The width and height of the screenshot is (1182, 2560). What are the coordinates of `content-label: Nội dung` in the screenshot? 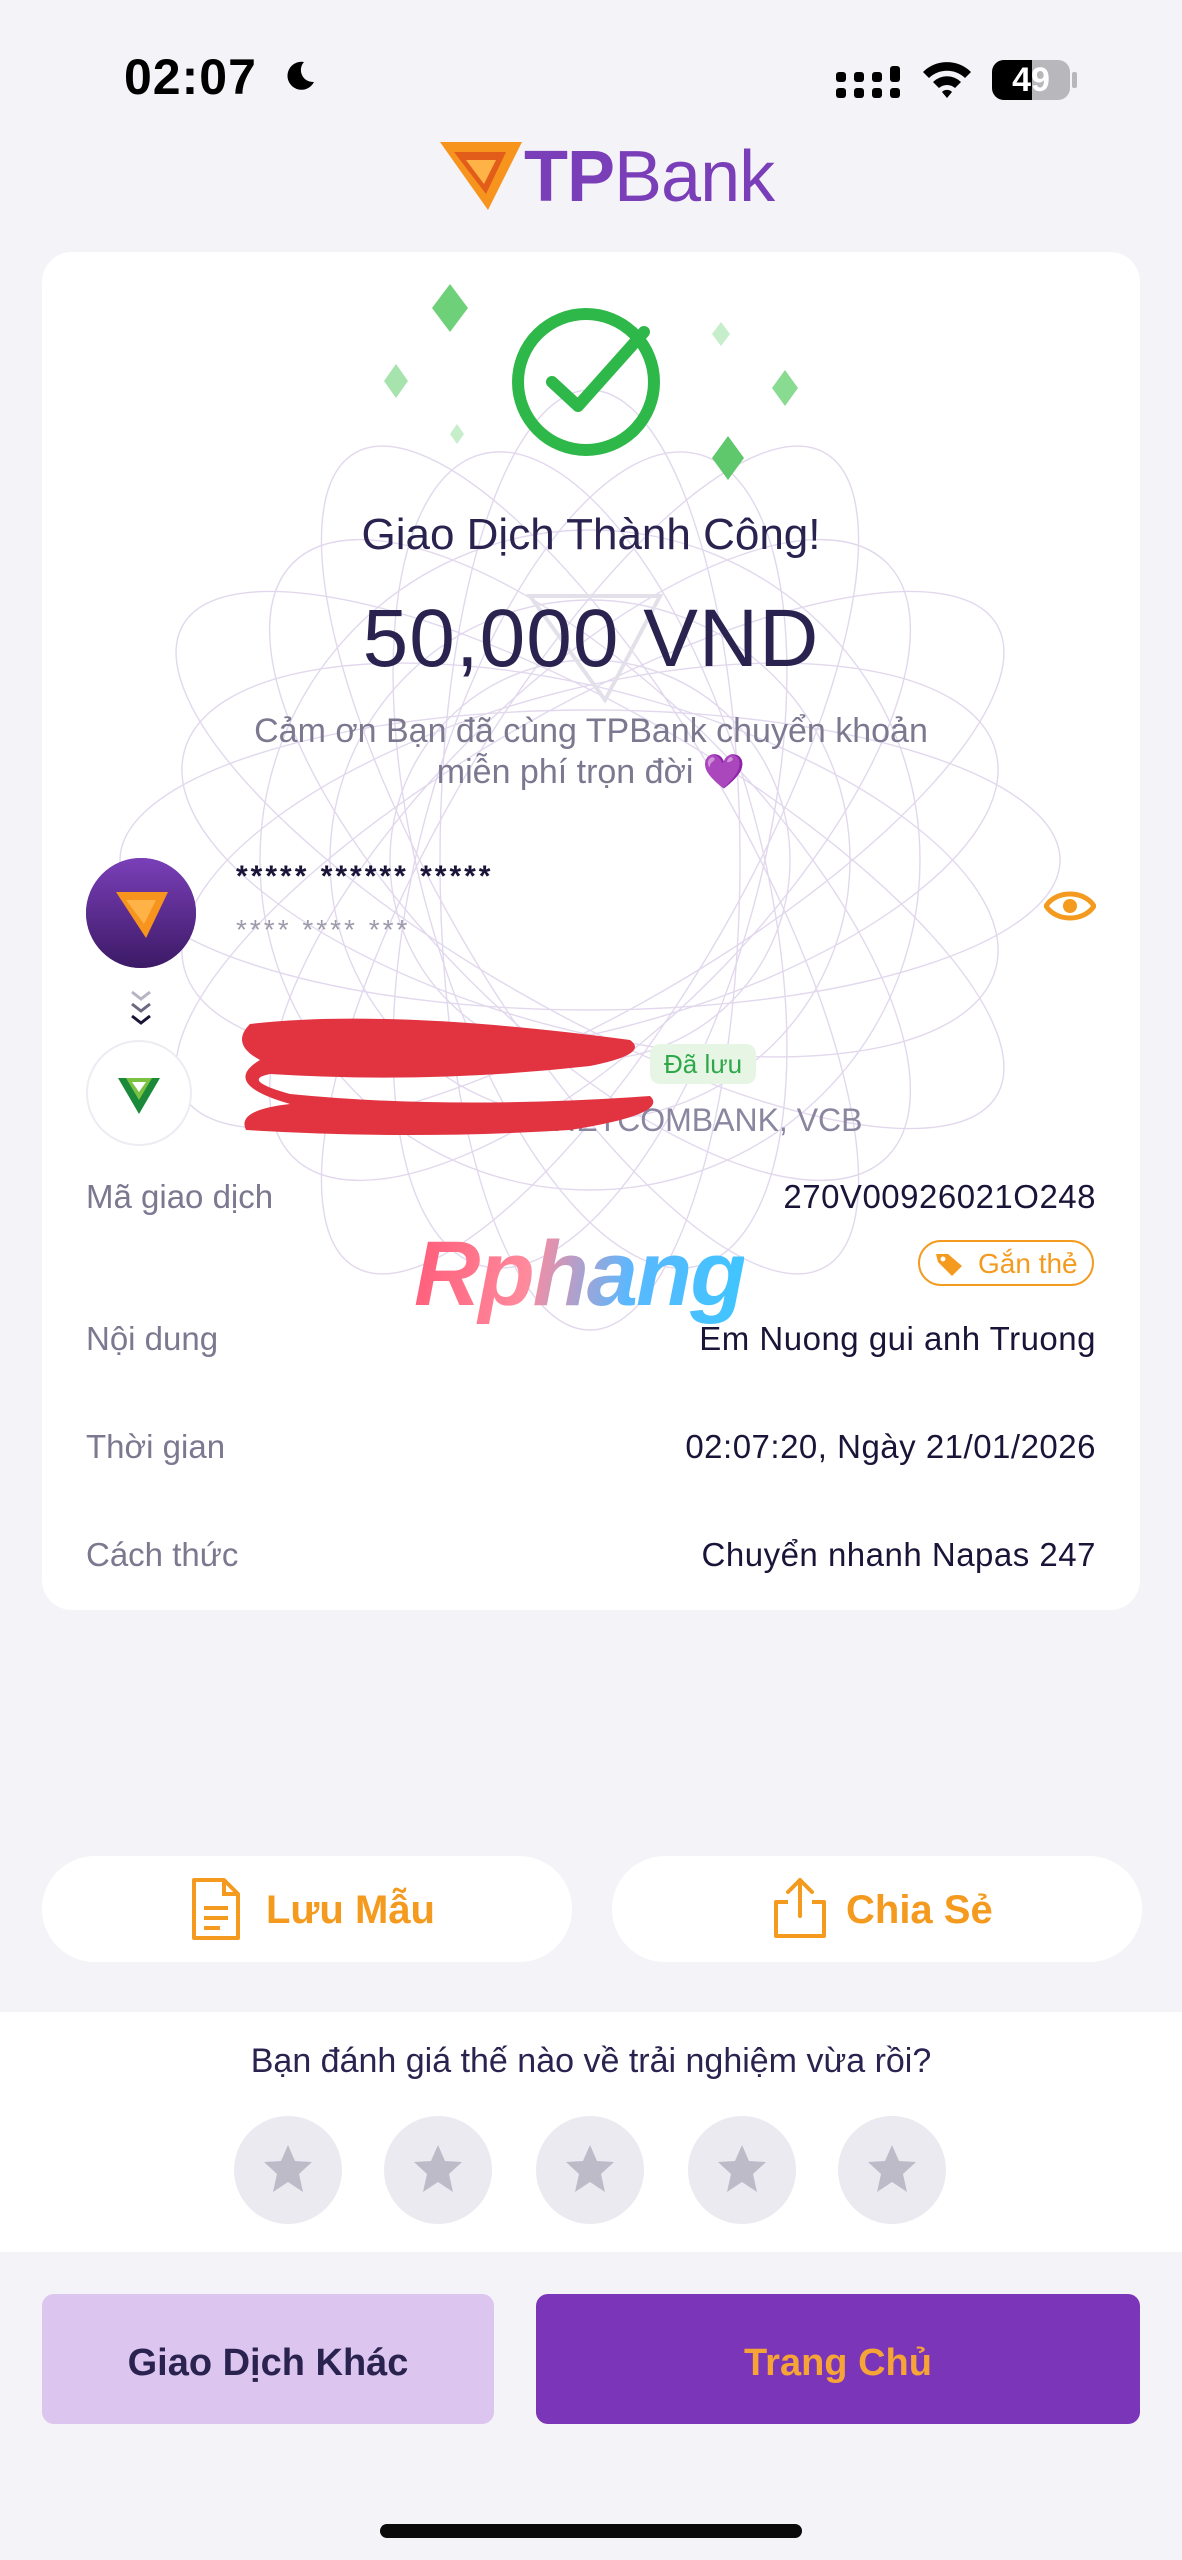 It's located at (152, 1338).